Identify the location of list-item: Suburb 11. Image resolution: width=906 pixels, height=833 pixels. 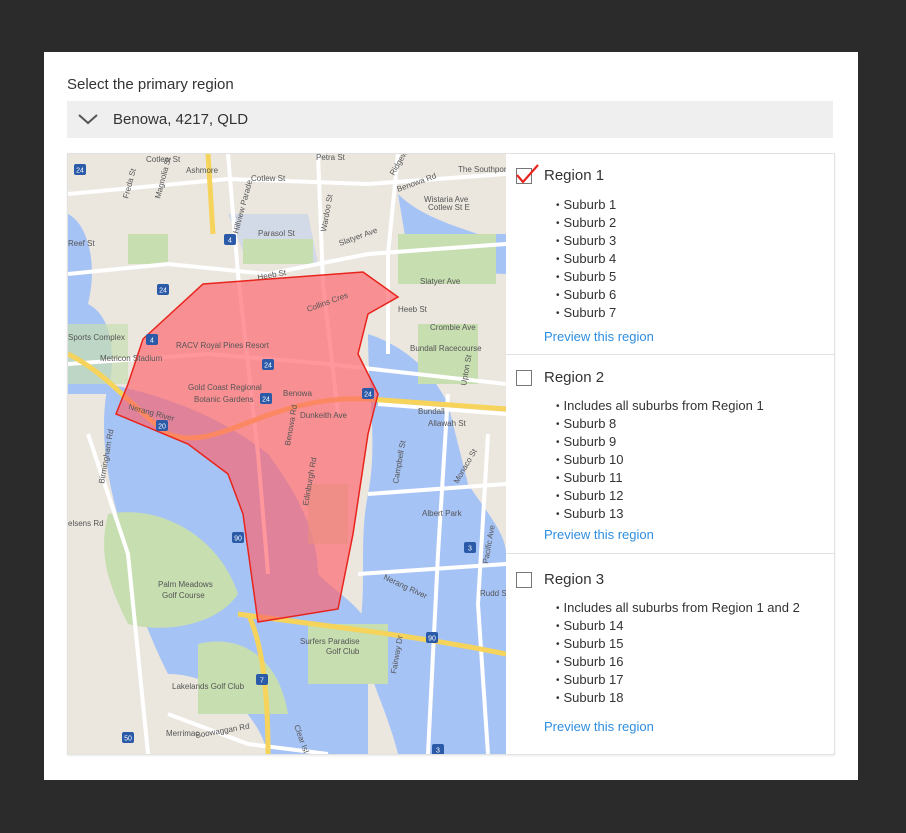
(660, 478).